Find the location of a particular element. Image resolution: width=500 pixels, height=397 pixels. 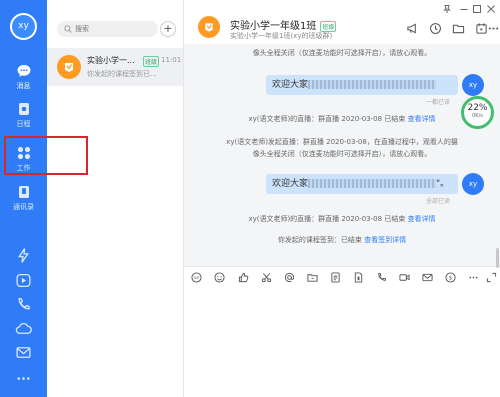

user-avatar: xy is located at coordinates (23, 26).